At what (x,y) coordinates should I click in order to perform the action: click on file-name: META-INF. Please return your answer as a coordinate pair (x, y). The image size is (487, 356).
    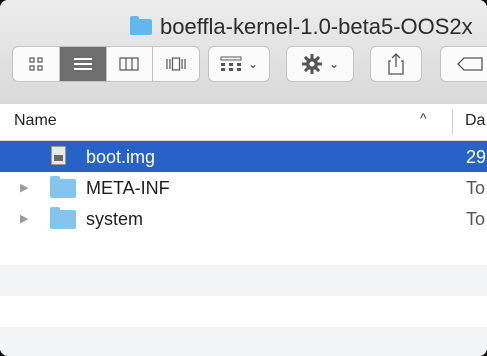
    Looking at the image, I should click on (128, 188).